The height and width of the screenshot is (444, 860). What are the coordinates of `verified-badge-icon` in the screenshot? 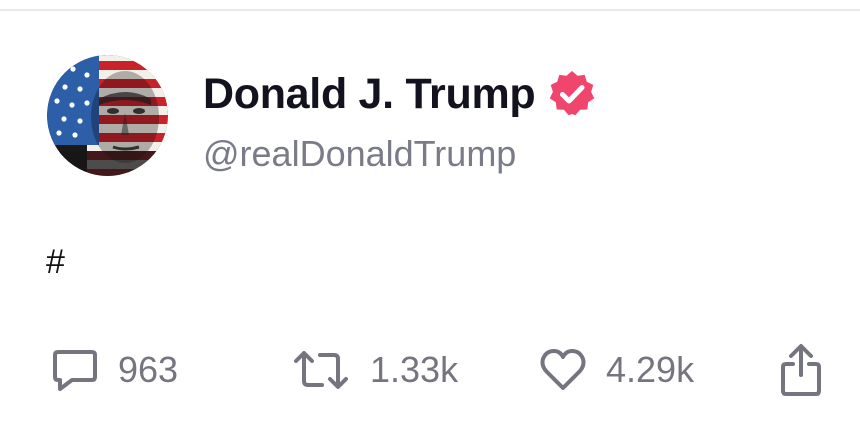 It's located at (572, 93).